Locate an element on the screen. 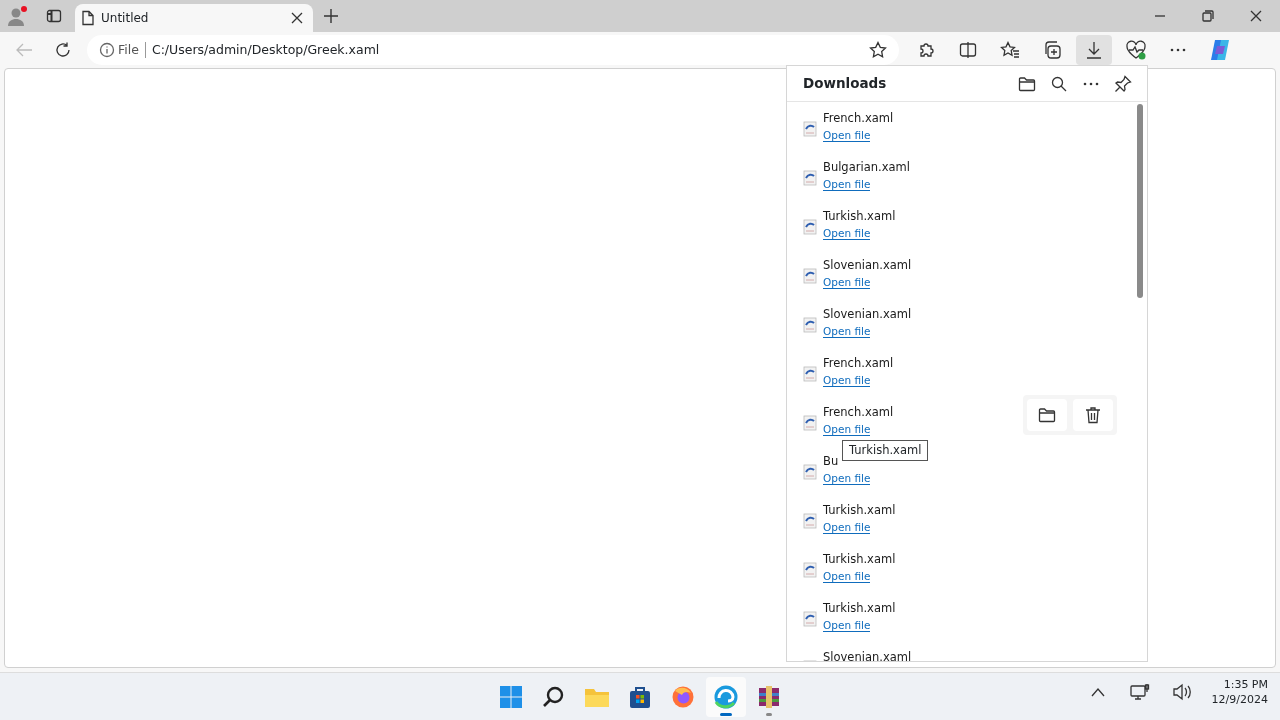 Image resolution: width=1280 pixels, height=720 pixels. windows-icon is located at coordinates (511, 696).